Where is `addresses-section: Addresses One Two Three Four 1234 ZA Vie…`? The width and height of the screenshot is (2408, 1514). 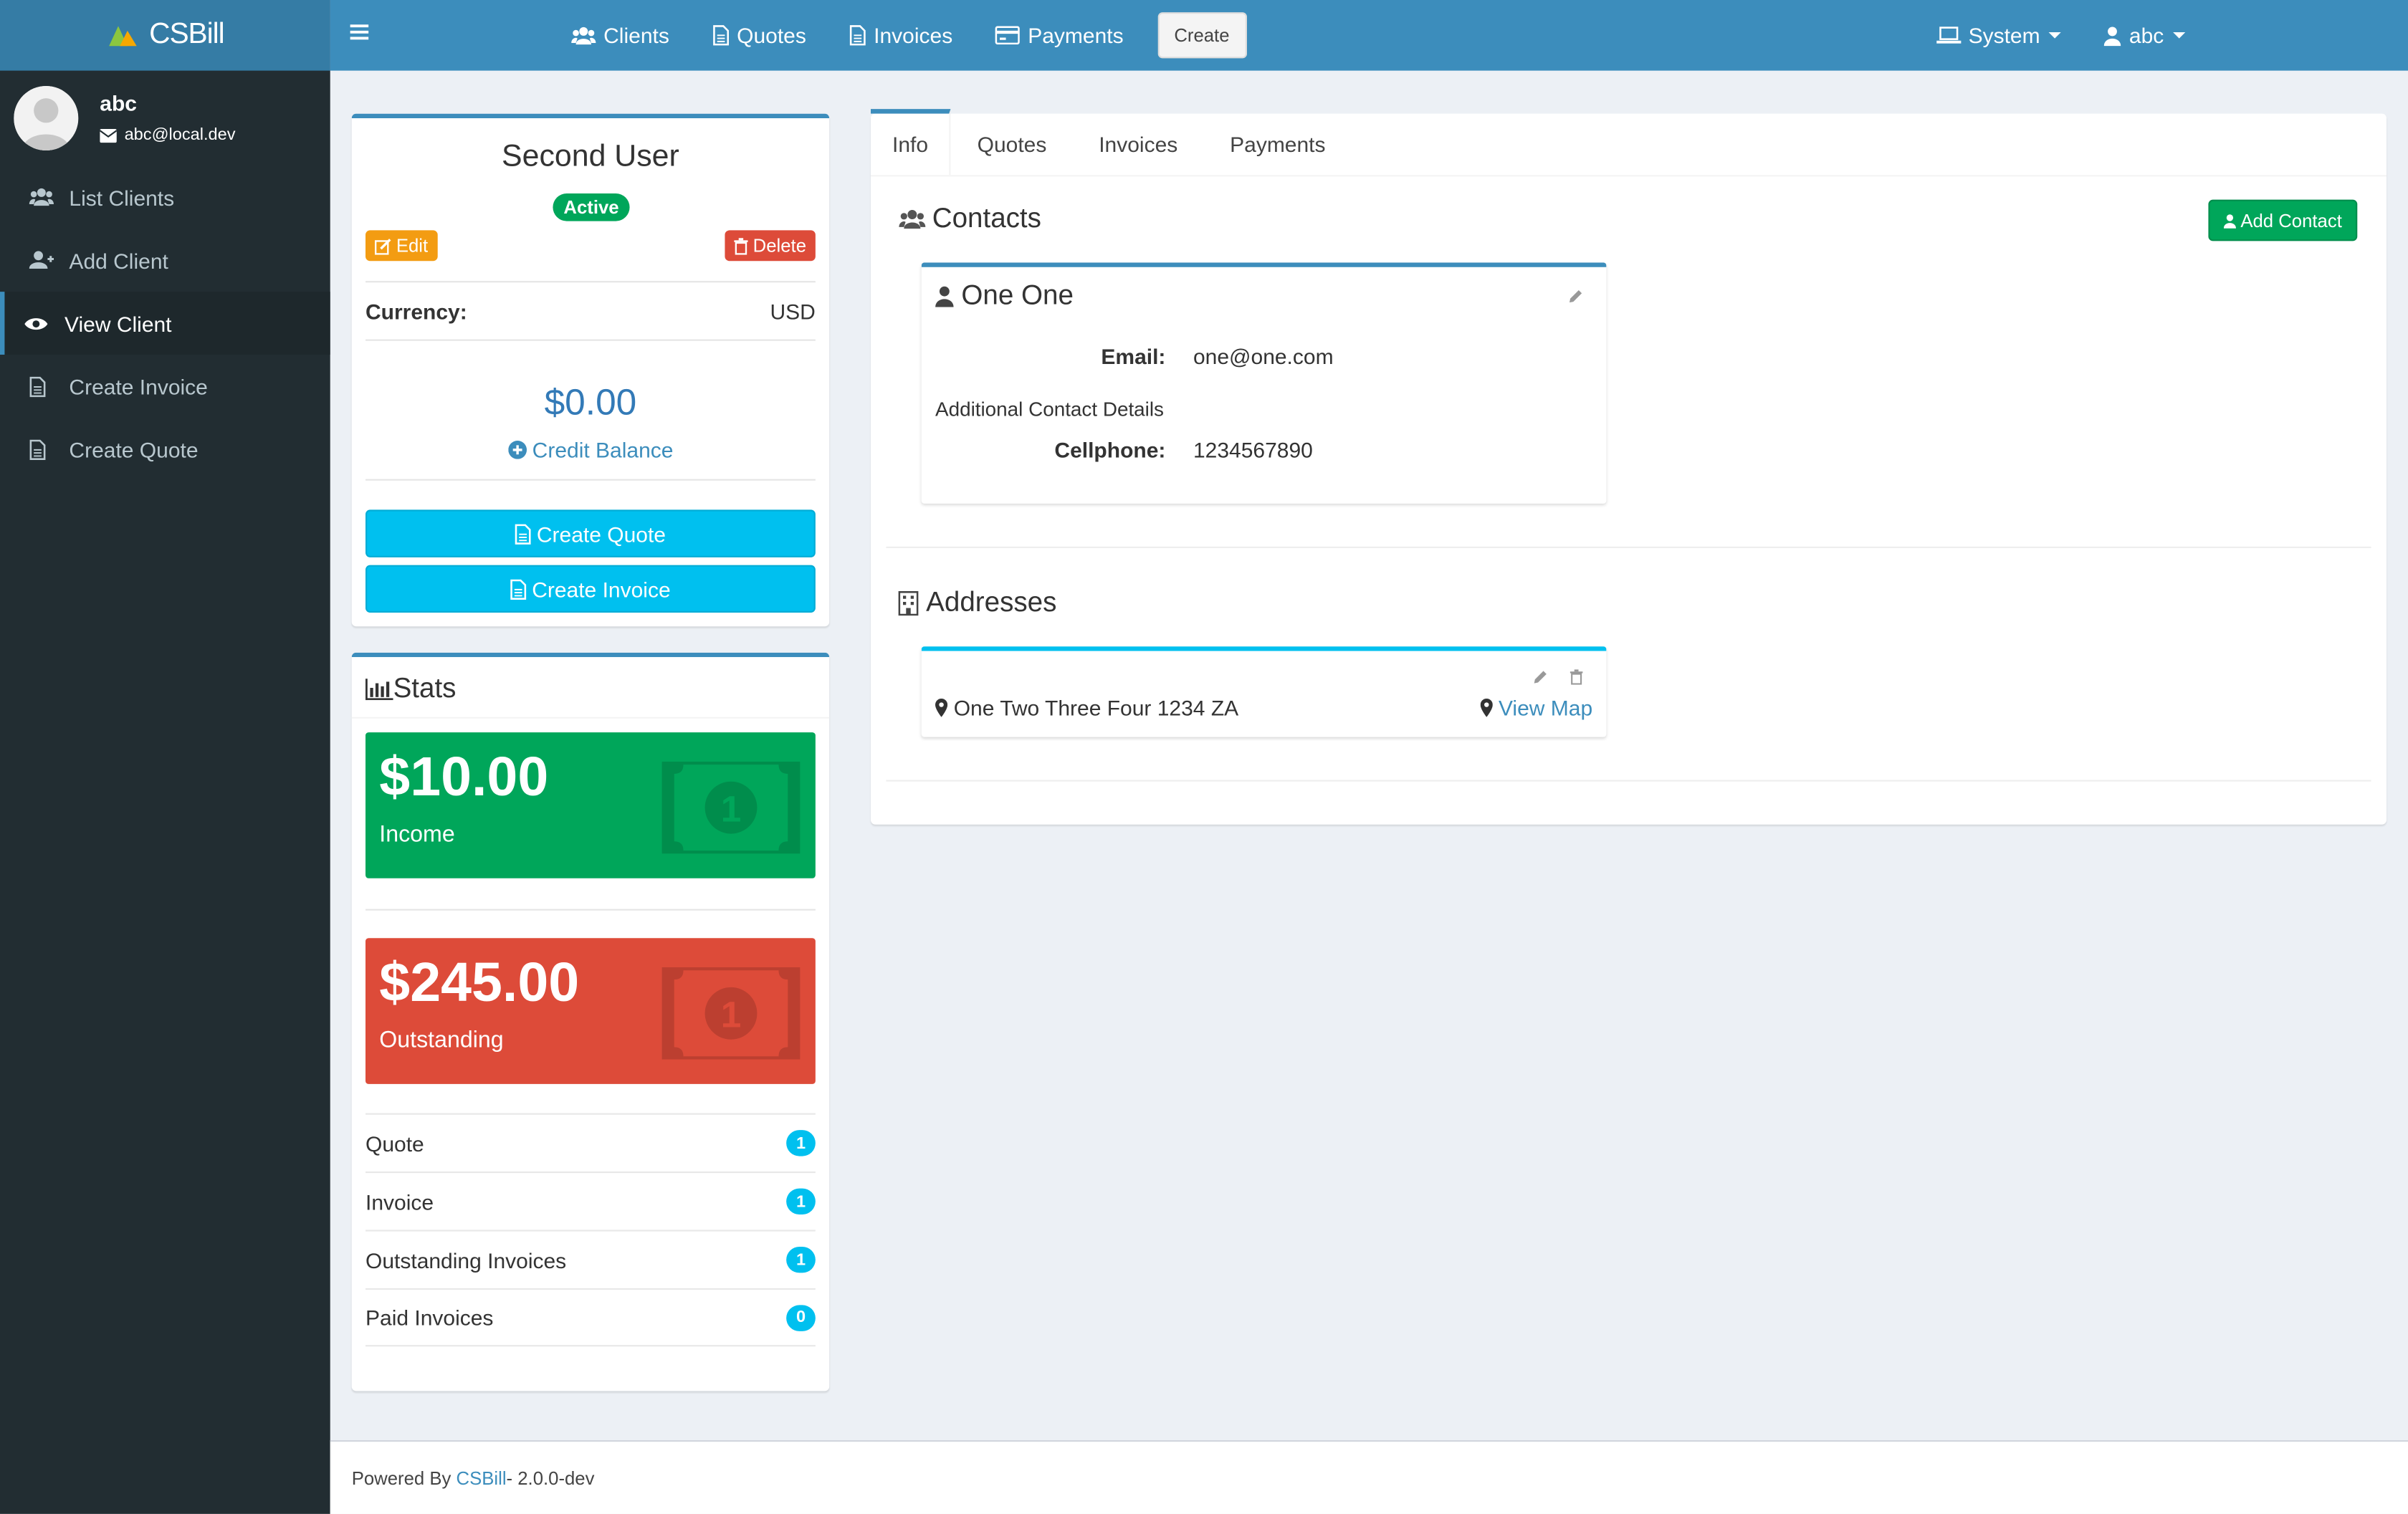
addresses-section: Addresses One Two Three Four 1234 ZA Vie… is located at coordinates (1628, 680).